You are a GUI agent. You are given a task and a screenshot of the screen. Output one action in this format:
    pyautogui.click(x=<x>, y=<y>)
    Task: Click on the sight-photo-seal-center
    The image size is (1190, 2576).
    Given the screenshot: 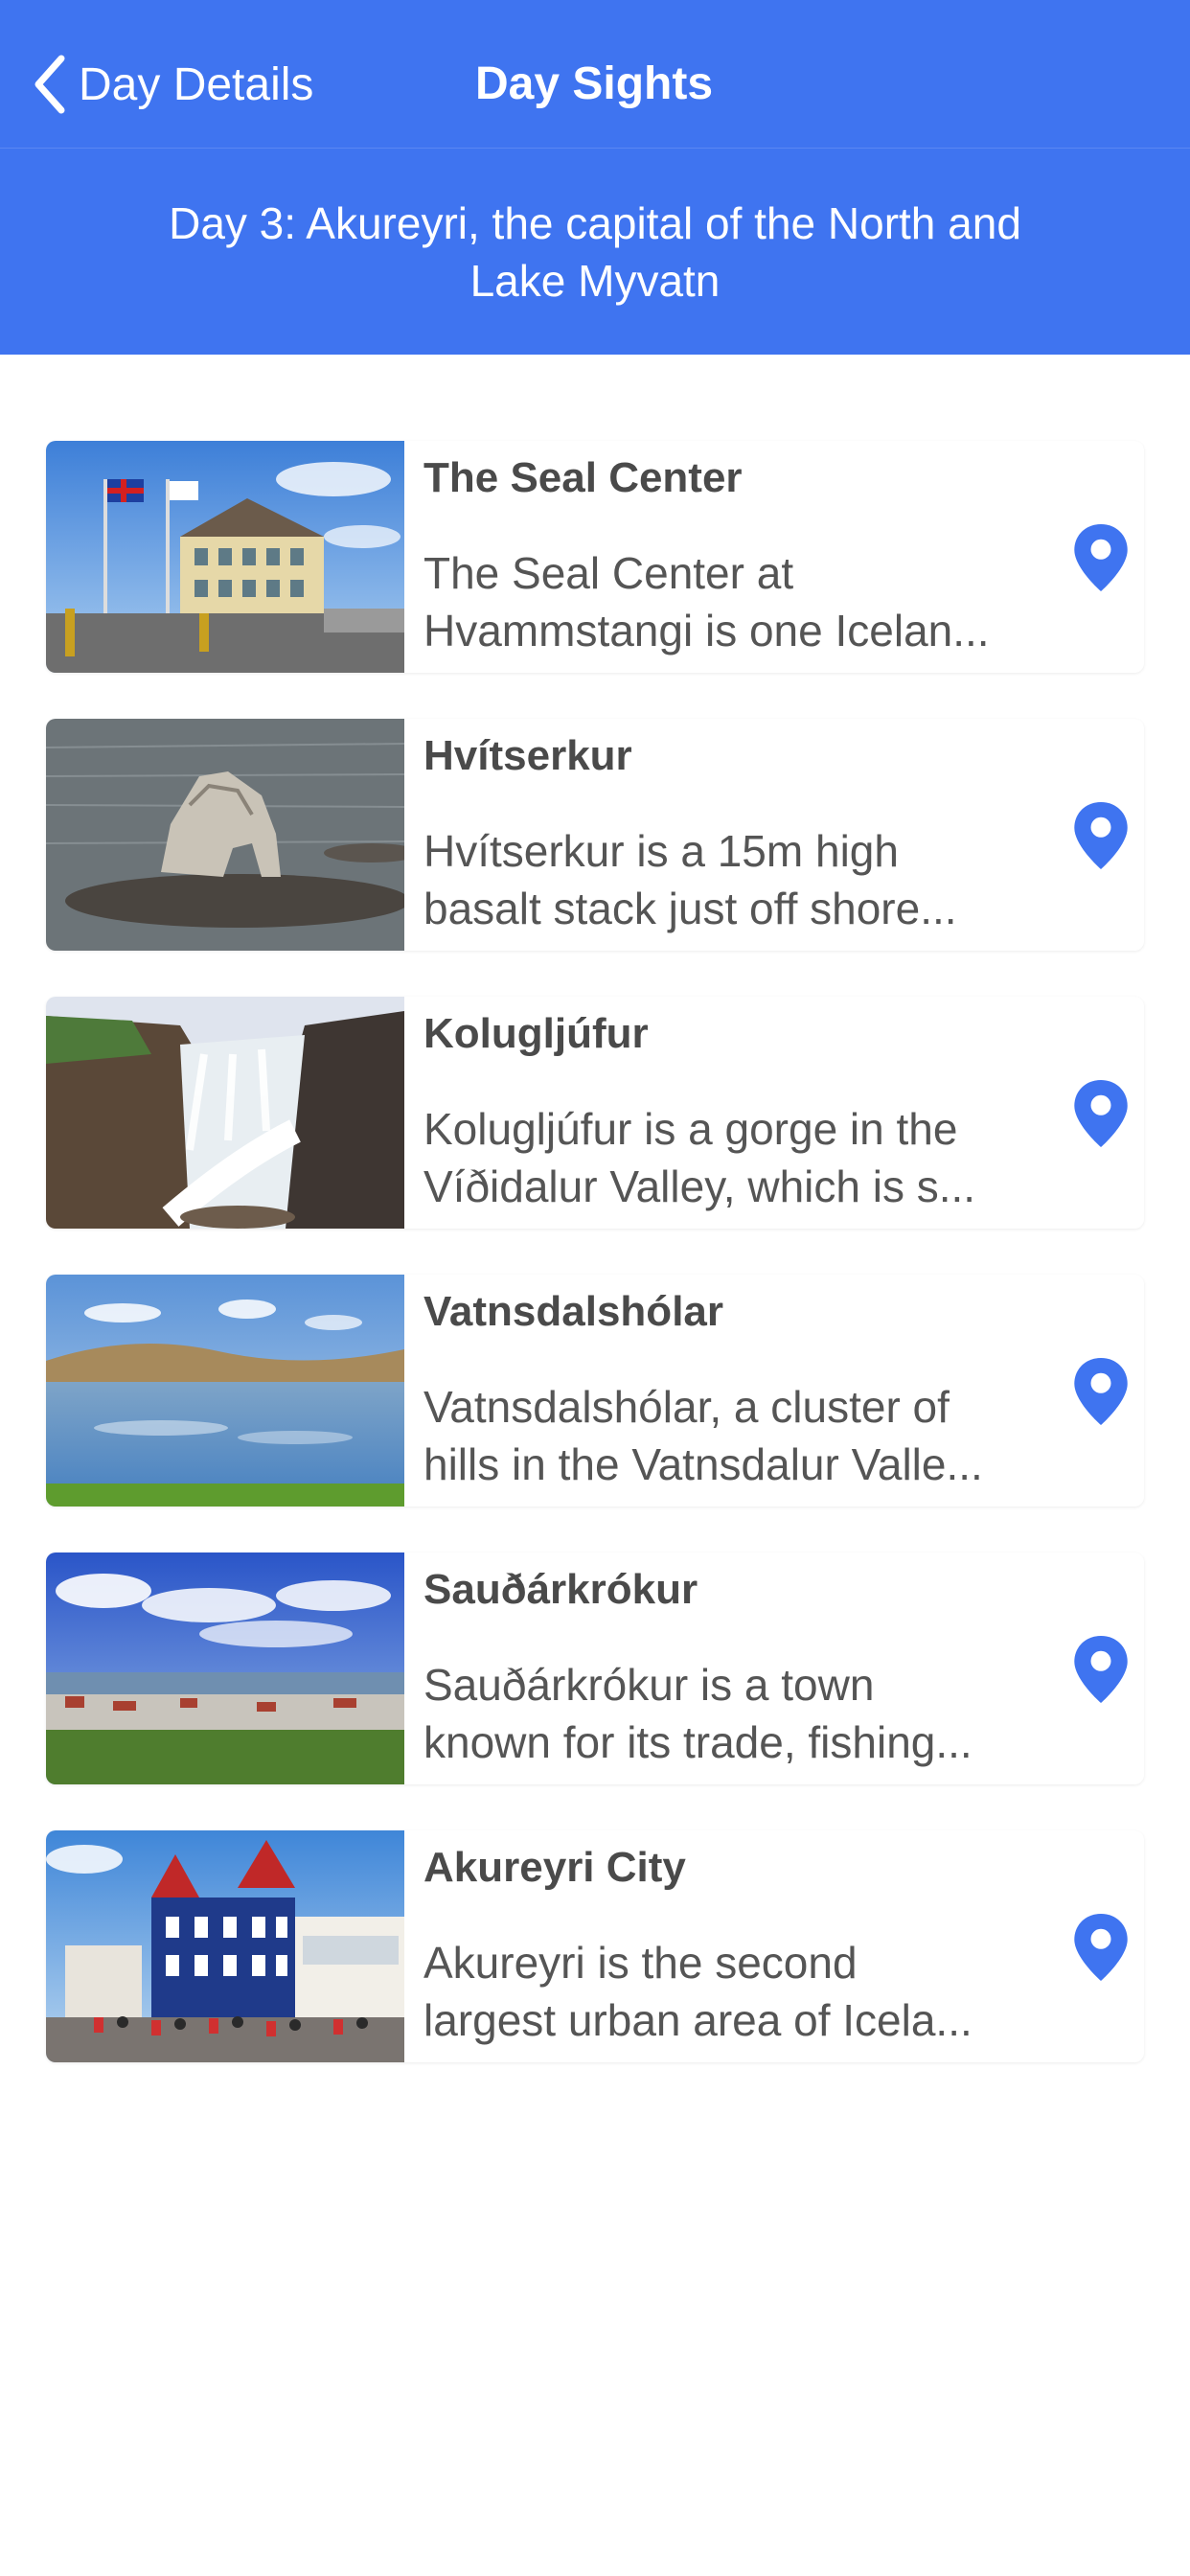 What is the action you would take?
    pyautogui.click(x=225, y=557)
    